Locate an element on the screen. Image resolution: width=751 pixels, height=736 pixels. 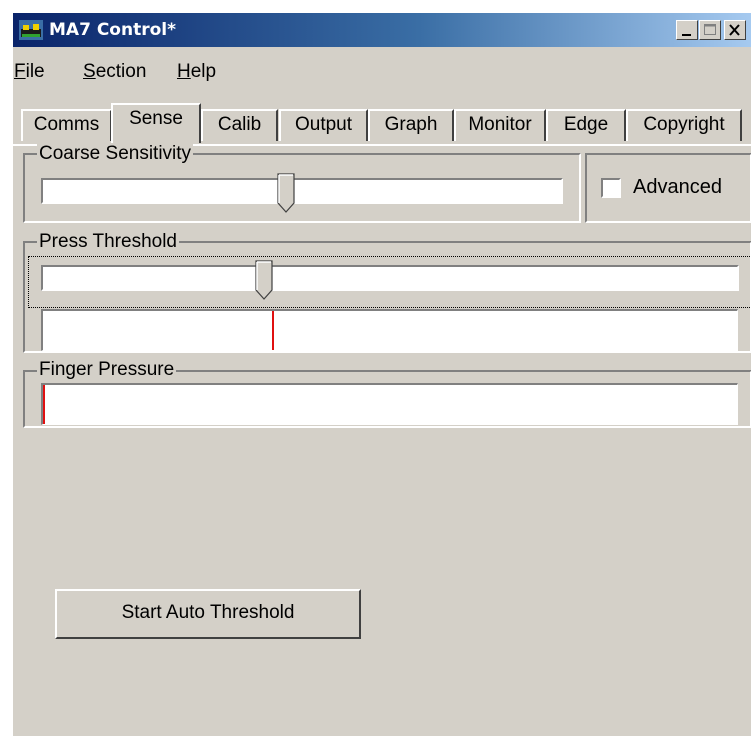
press-threshold-label: Press Threshold is located at coordinates (108, 241).